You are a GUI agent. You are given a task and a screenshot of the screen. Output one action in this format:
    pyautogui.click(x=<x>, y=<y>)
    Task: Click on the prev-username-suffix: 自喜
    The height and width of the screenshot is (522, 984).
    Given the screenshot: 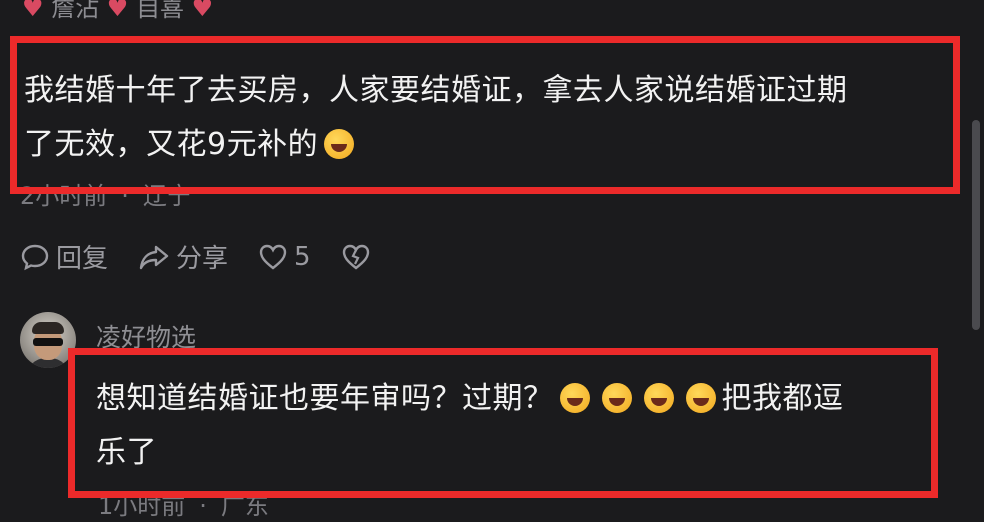 What is the action you would take?
    pyautogui.click(x=159, y=11)
    